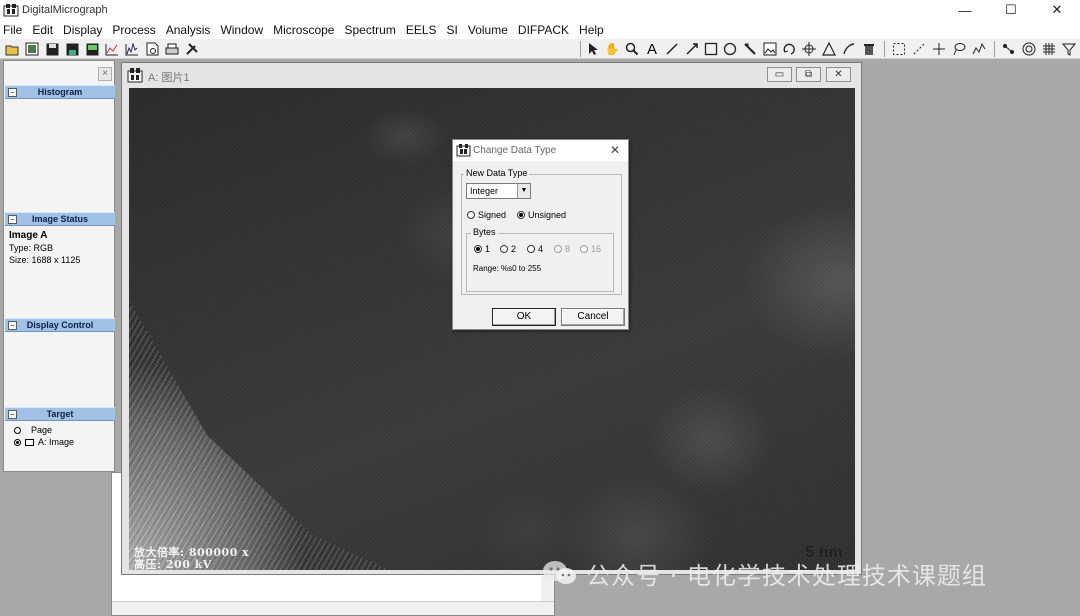 This screenshot has width=1080, height=616. Describe the element at coordinates (730, 49) in the screenshot. I see `oval-icon` at that location.